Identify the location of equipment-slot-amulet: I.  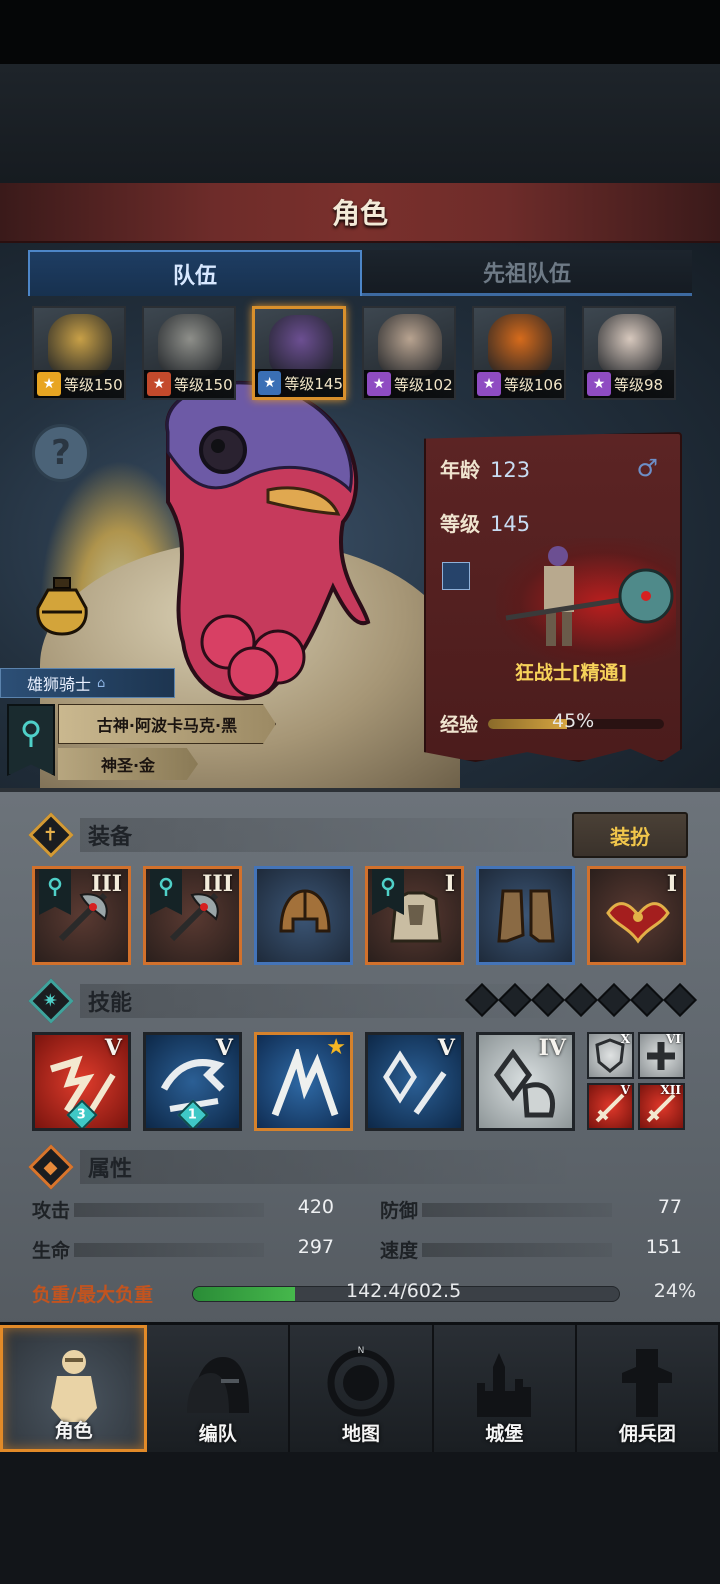
(636, 915).